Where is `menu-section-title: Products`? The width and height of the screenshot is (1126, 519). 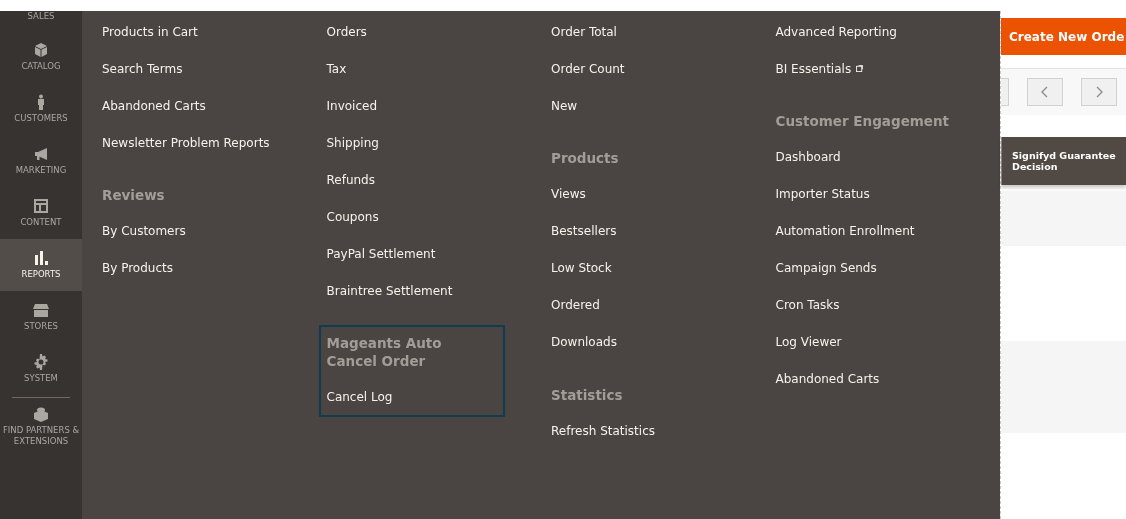 menu-section-title: Products is located at coordinates (585, 158).